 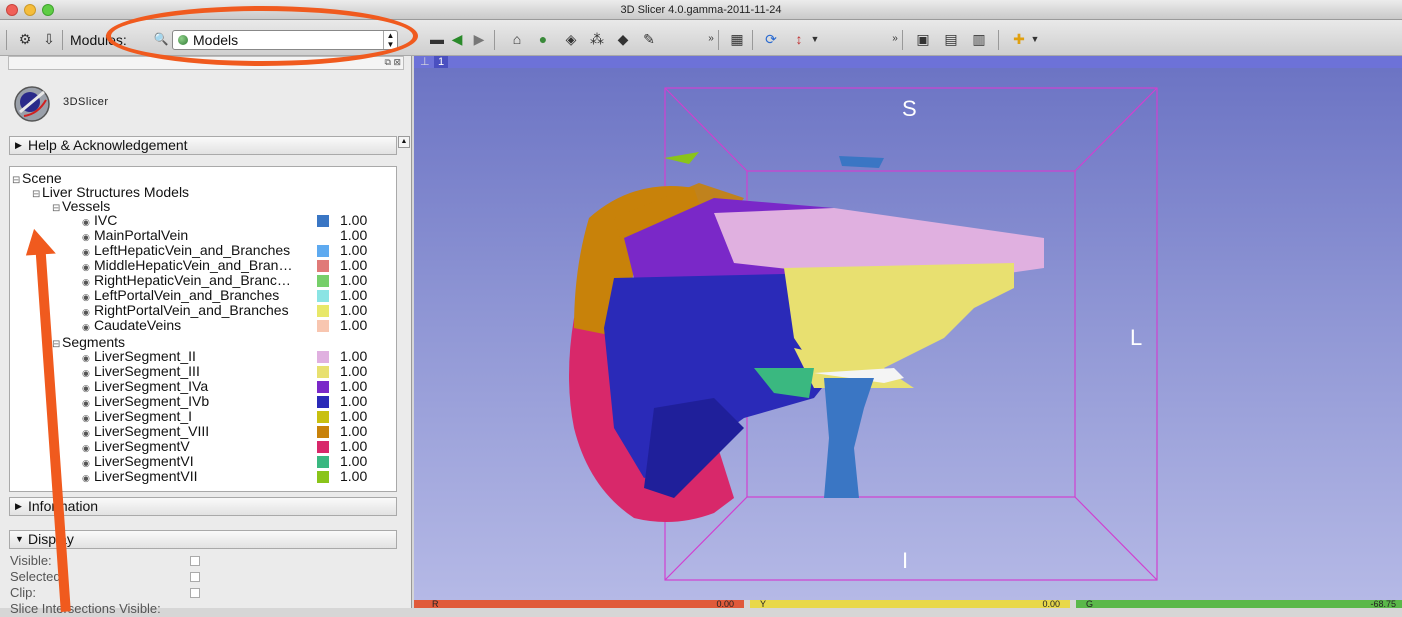 I want to click on module-selected-label: Models, so click(x=216, y=40).